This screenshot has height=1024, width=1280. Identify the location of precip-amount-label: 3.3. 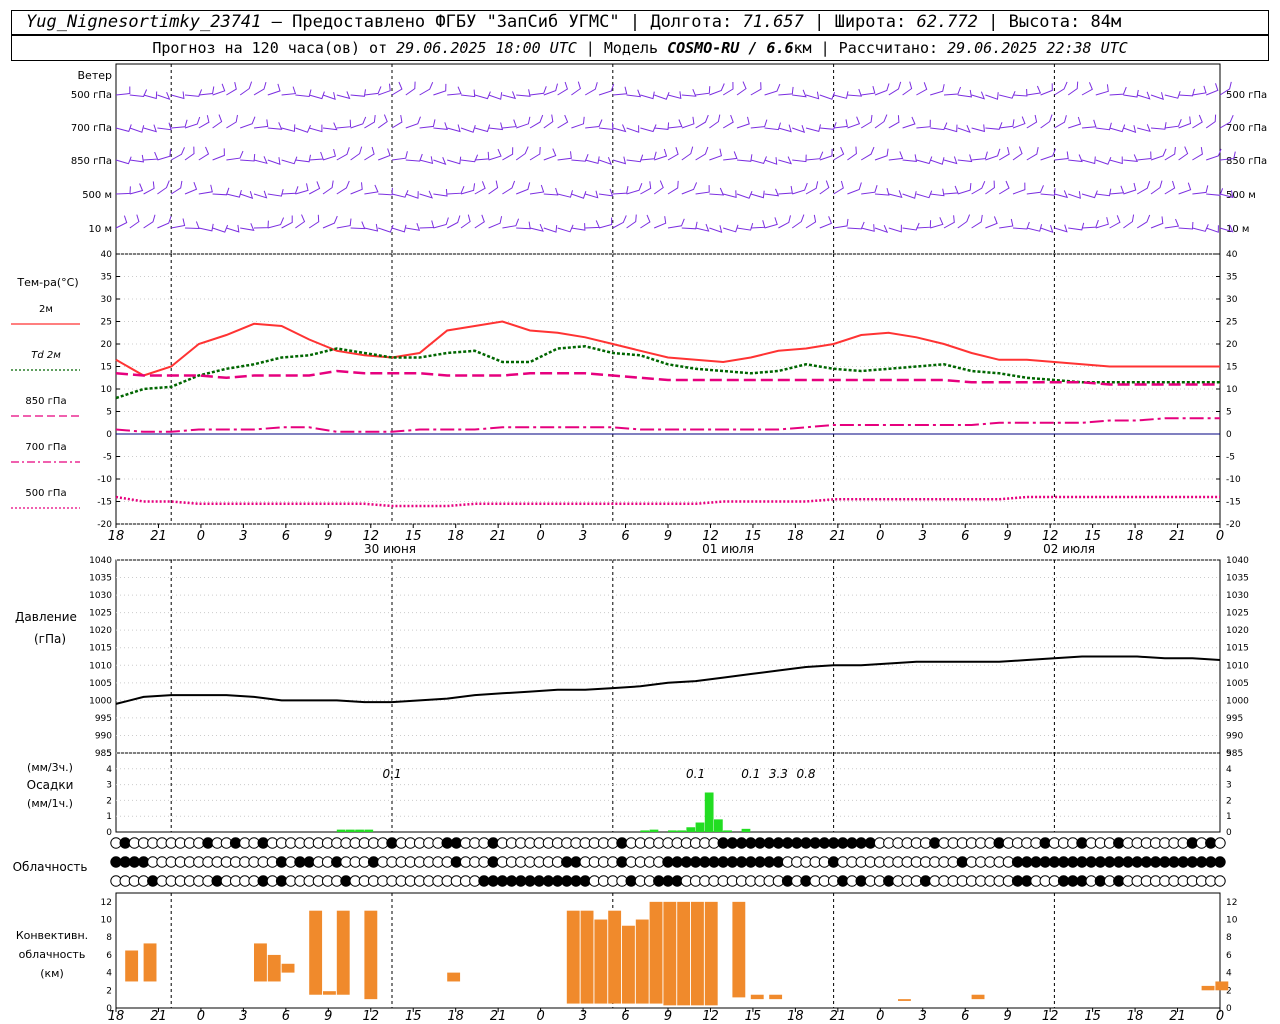
(778, 774).